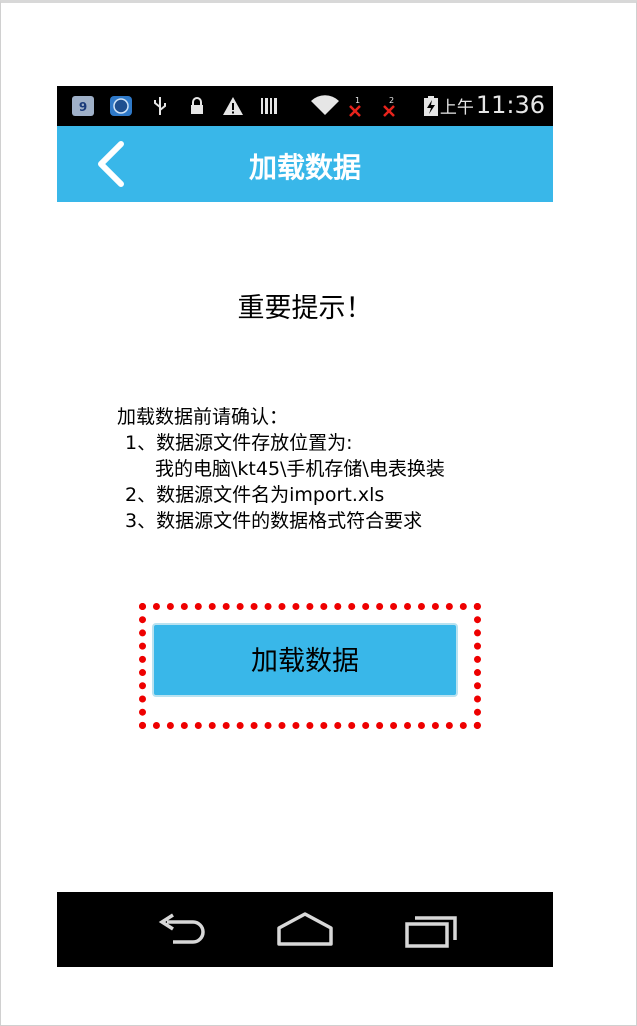 This screenshot has width=637, height=1026. What do you see at coordinates (429, 930) in the screenshot?
I see `recent-apps-icon` at bounding box center [429, 930].